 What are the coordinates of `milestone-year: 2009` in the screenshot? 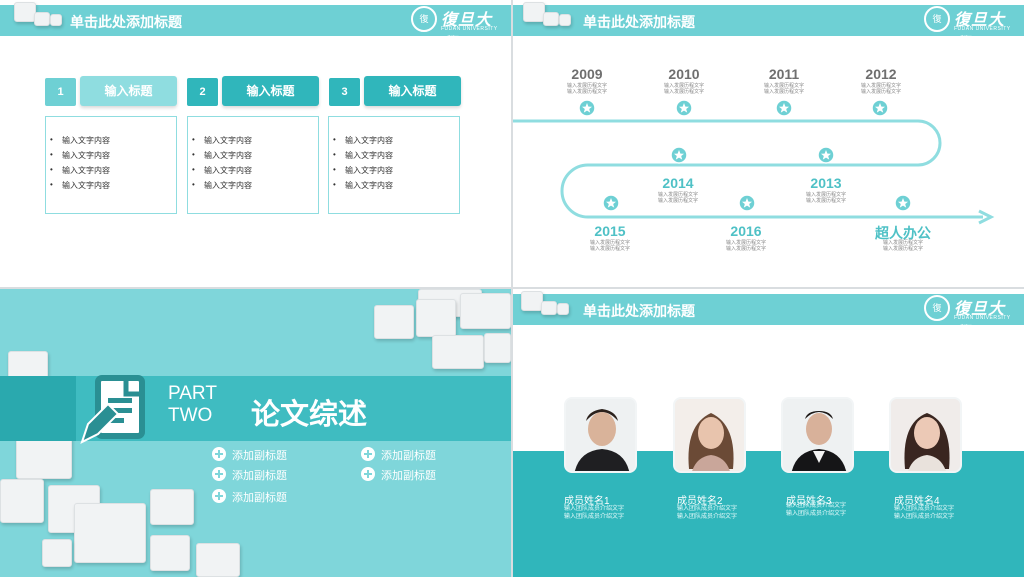 It's located at (587, 74).